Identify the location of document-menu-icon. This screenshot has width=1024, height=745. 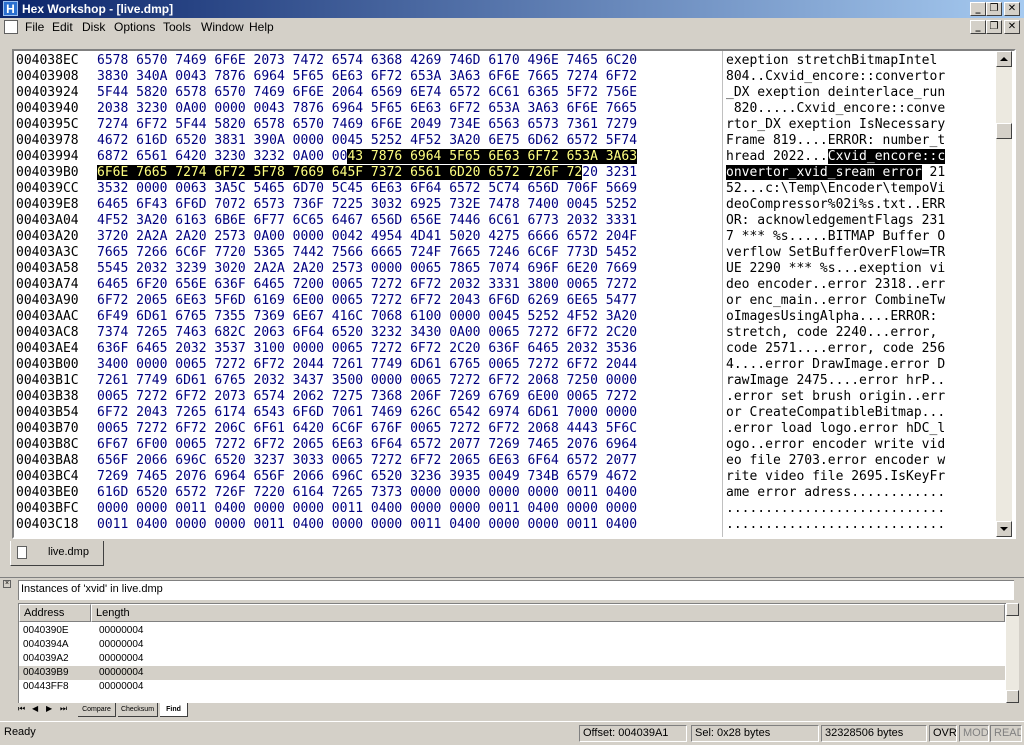
(11, 27).